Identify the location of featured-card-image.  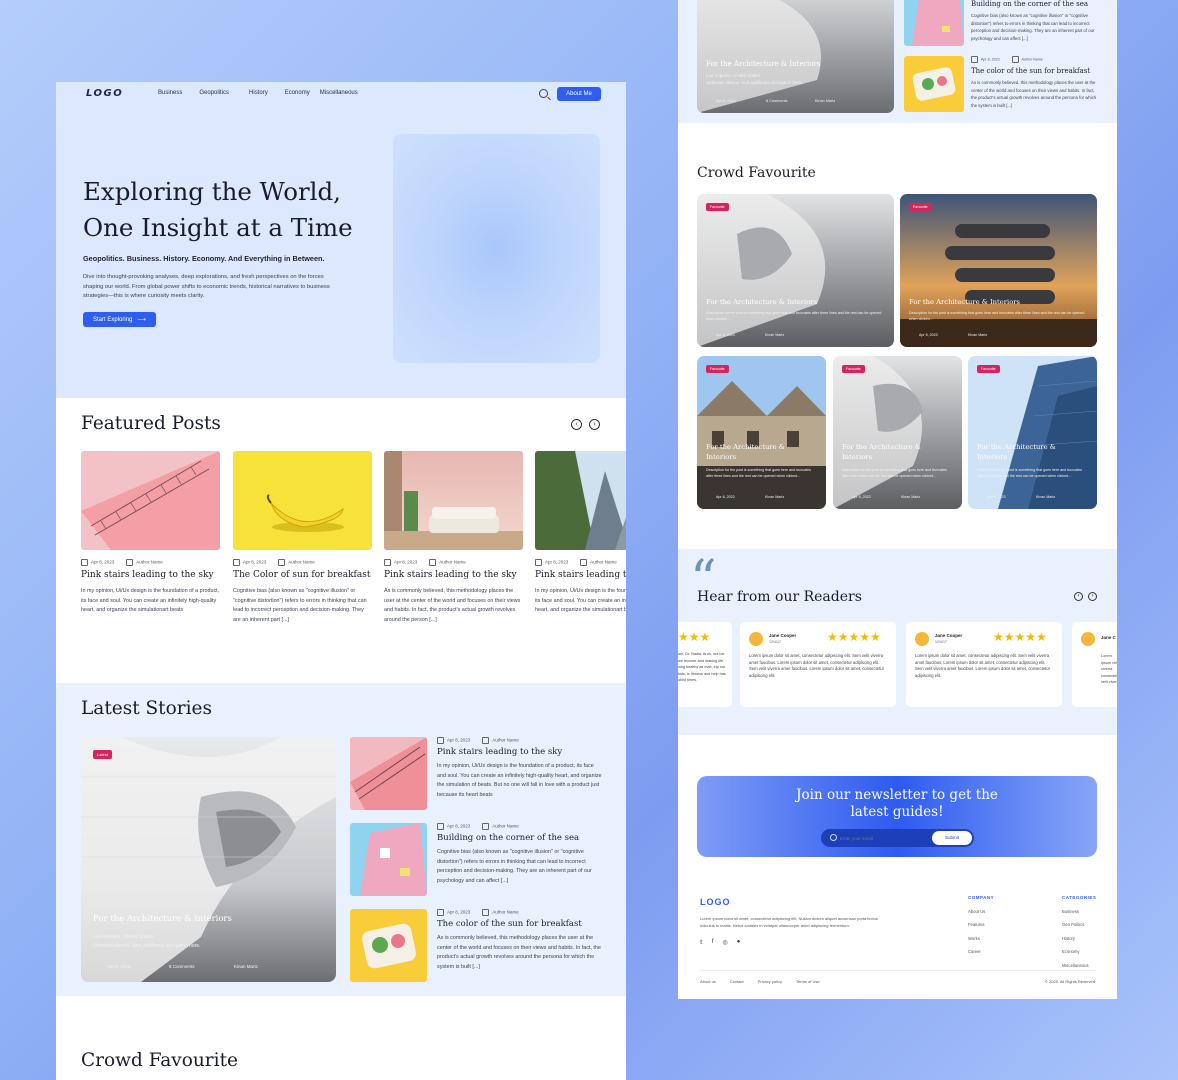
(580, 500).